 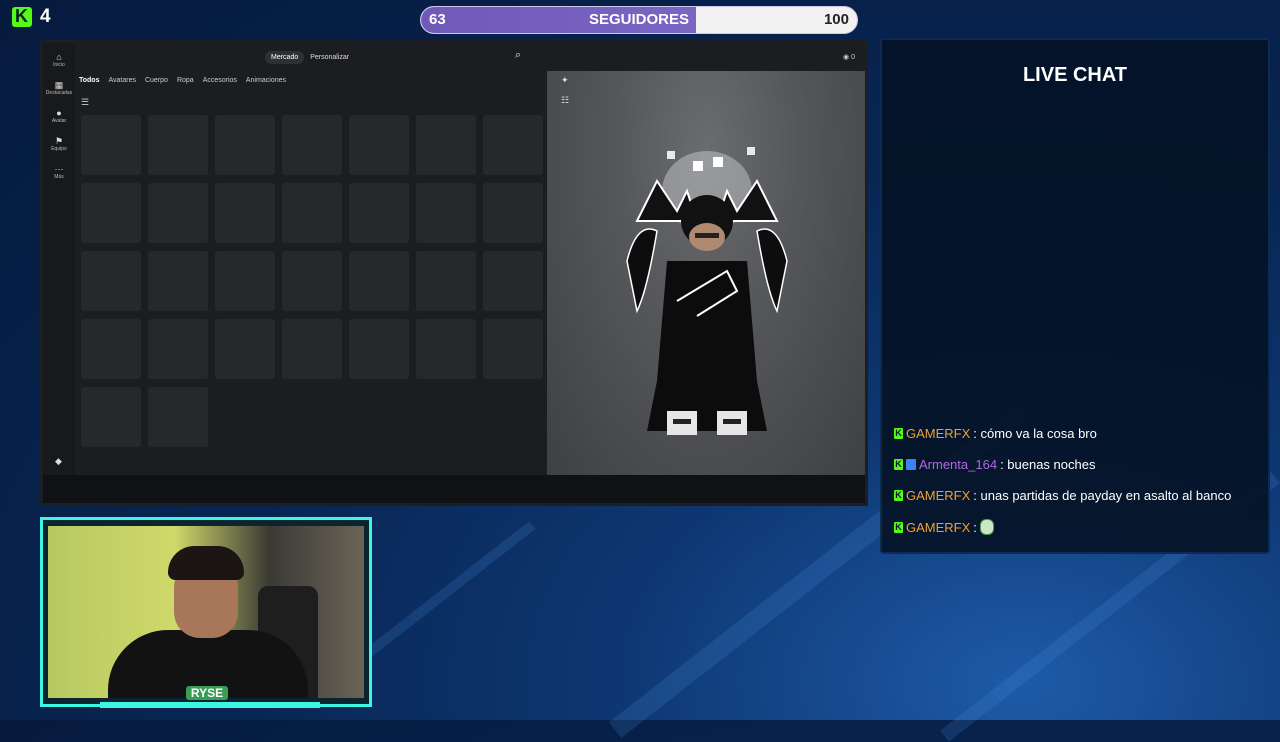 I want to click on rail-label: Inicio, so click(x=59, y=65).